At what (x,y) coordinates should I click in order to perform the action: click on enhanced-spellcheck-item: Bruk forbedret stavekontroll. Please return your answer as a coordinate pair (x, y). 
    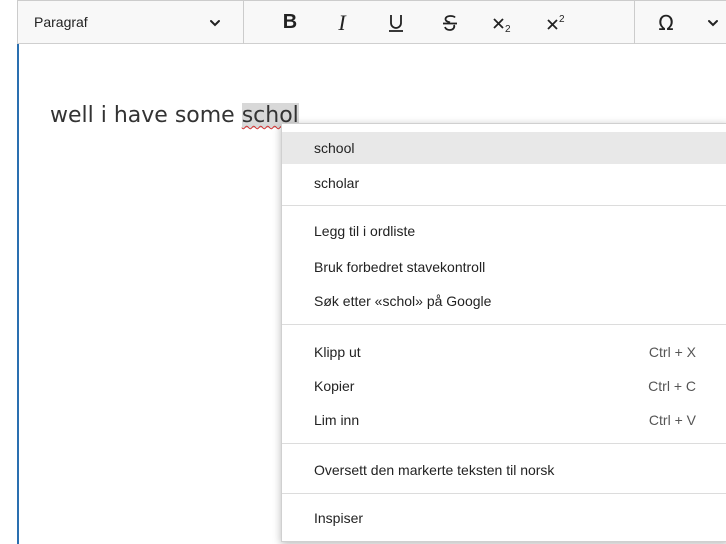
    Looking at the image, I should click on (504, 267).